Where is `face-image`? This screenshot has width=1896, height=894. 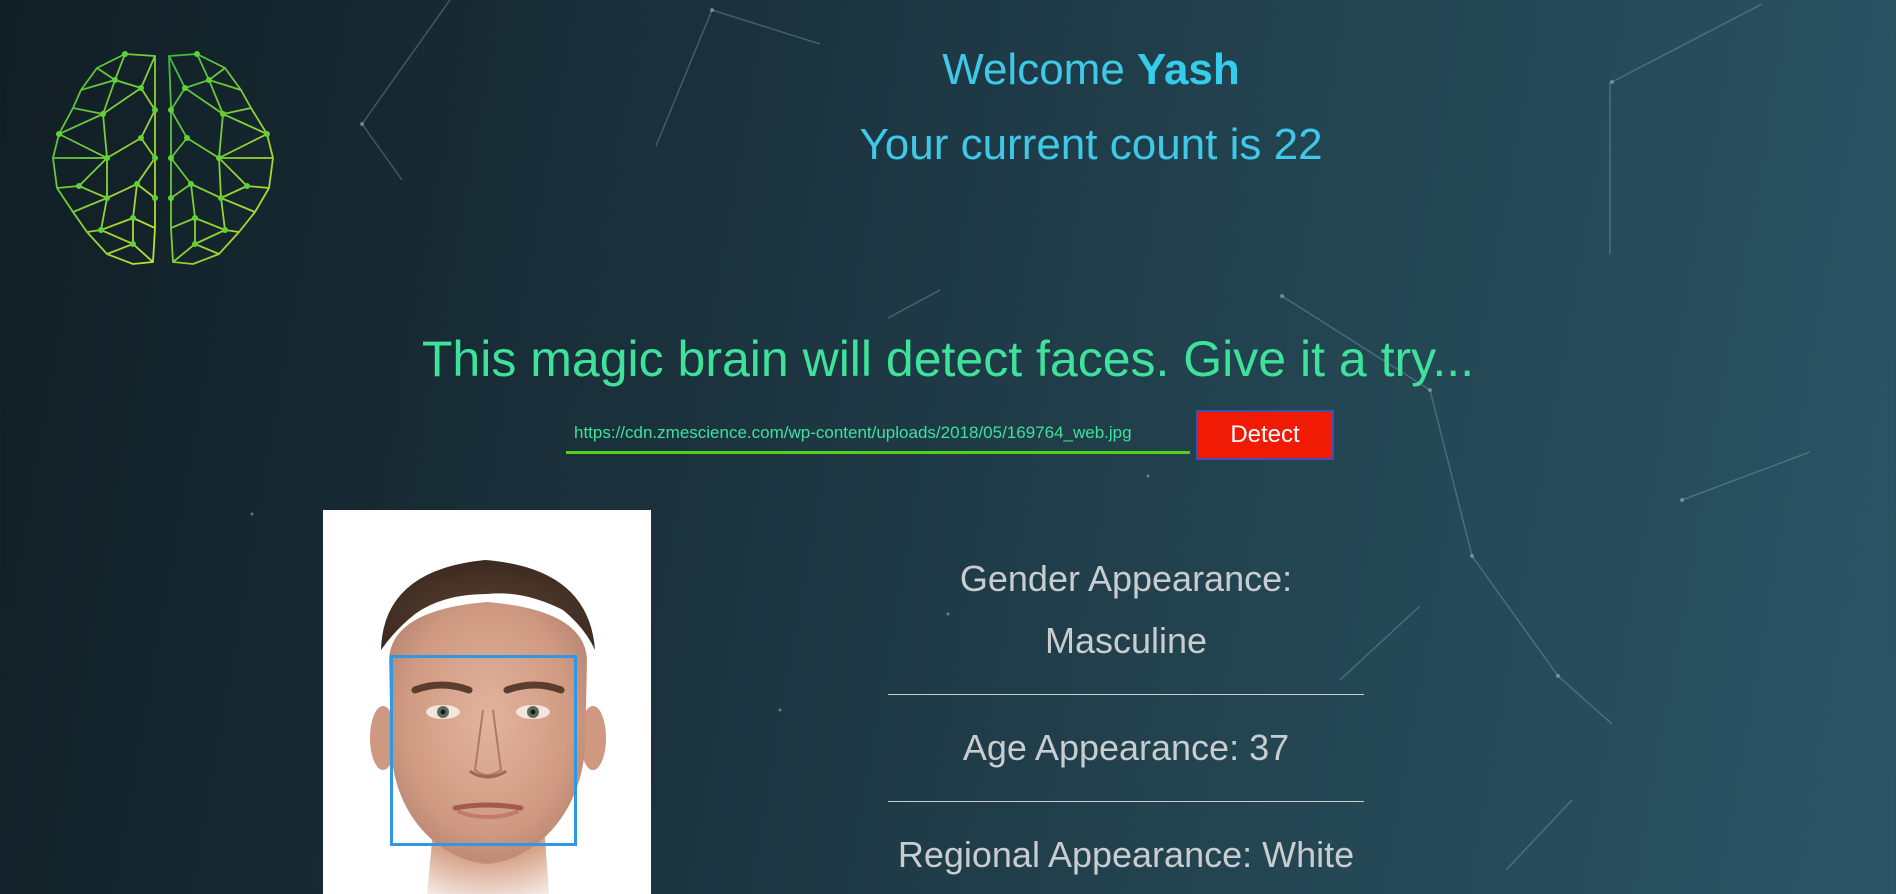
face-image is located at coordinates (487, 702).